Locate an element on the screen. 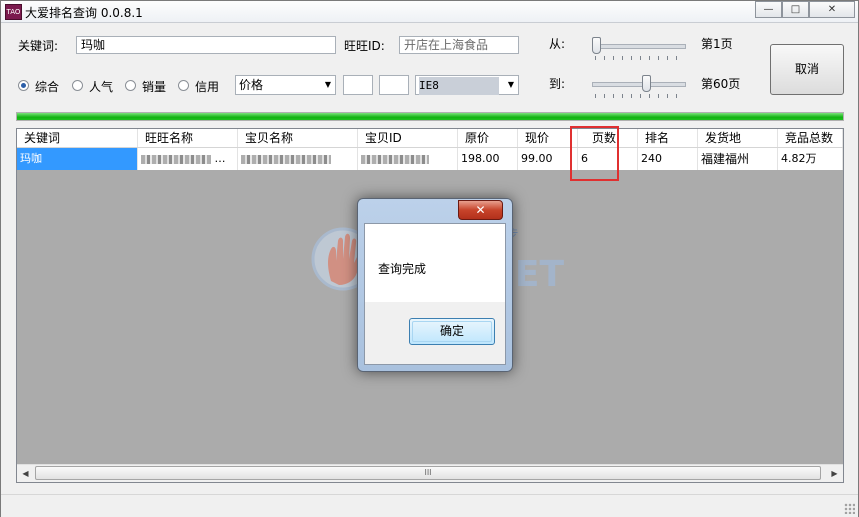 This screenshot has width=859, height=517. close-button: ✕ is located at coordinates (832, 9).